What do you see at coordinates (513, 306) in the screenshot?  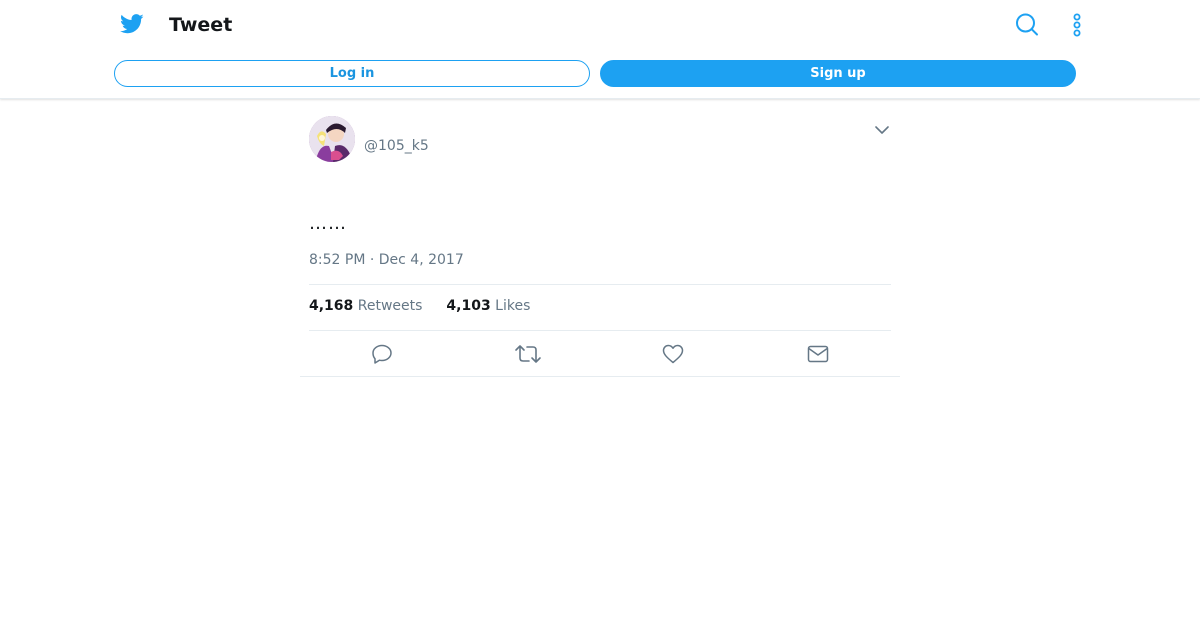 I see `likes-label: Likes` at bounding box center [513, 306].